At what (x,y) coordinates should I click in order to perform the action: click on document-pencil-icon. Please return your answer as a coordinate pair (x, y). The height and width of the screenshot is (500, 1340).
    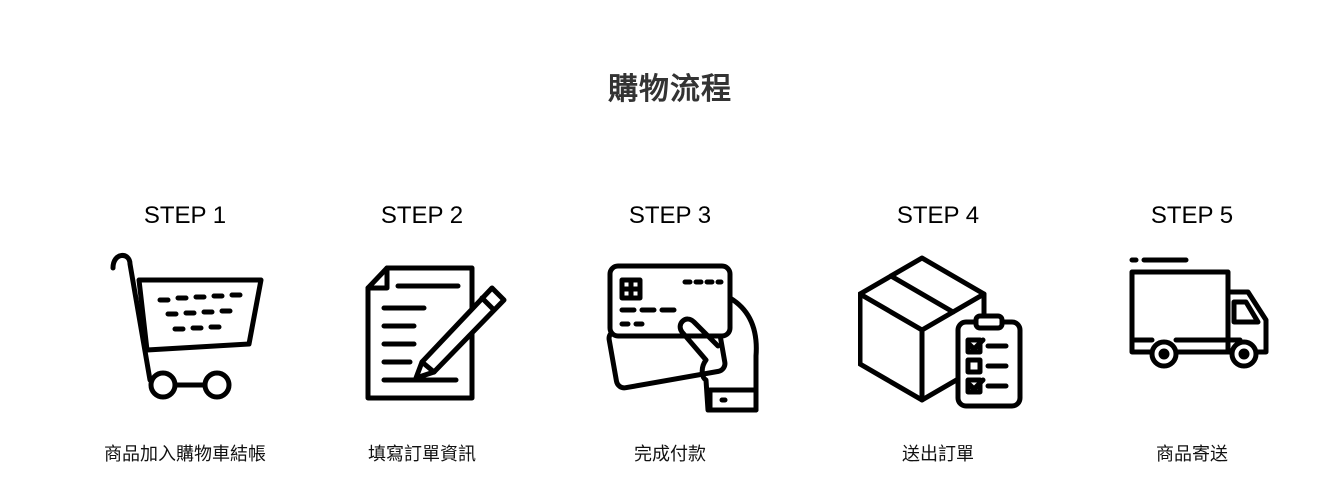
    Looking at the image, I should click on (427, 332).